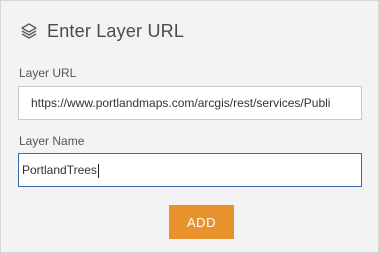 The image size is (379, 253). I want to click on panel-header: Enter Layer URL, so click(102, 31).